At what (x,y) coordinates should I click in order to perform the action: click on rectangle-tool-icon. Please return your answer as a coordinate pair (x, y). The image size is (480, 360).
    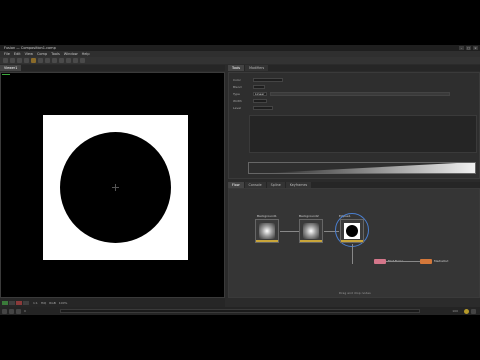
    Looking at the image, I should click on (40, 60).